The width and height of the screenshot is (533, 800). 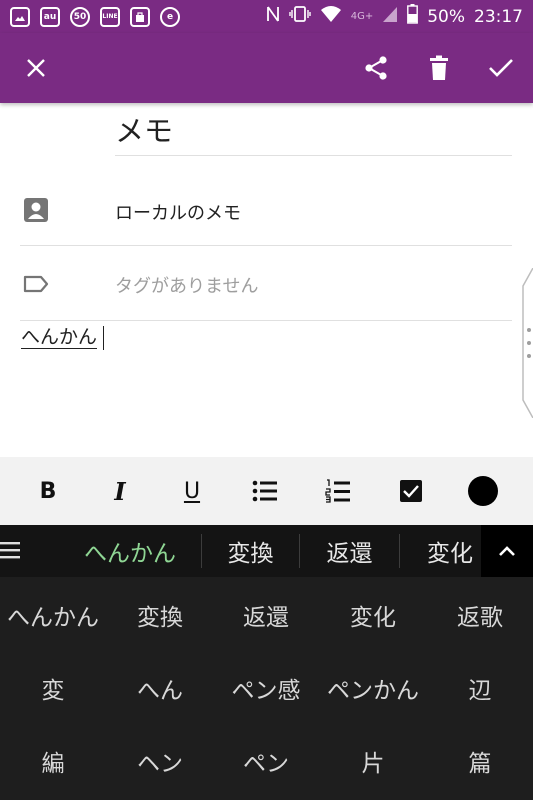 I want to click on checkbox-button, so click(x=411, y=491).